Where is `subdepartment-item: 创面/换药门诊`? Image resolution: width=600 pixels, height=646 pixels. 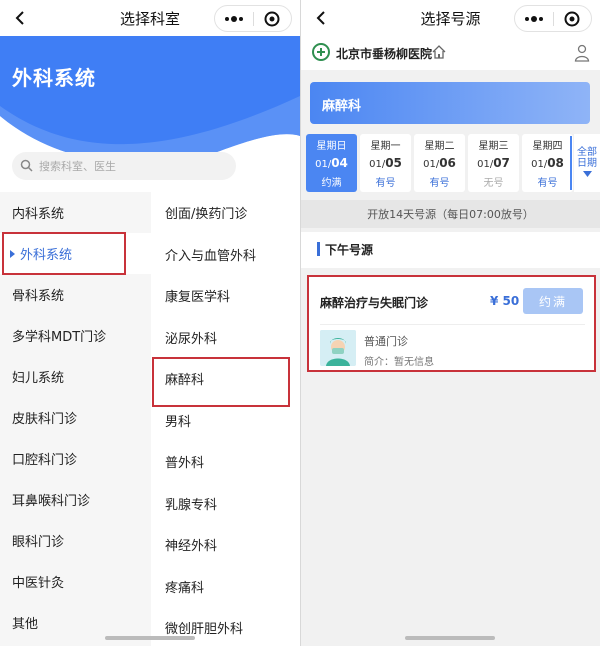
subdepartment-item: 创面/换药门诊 is located at coordinates (225, 213).